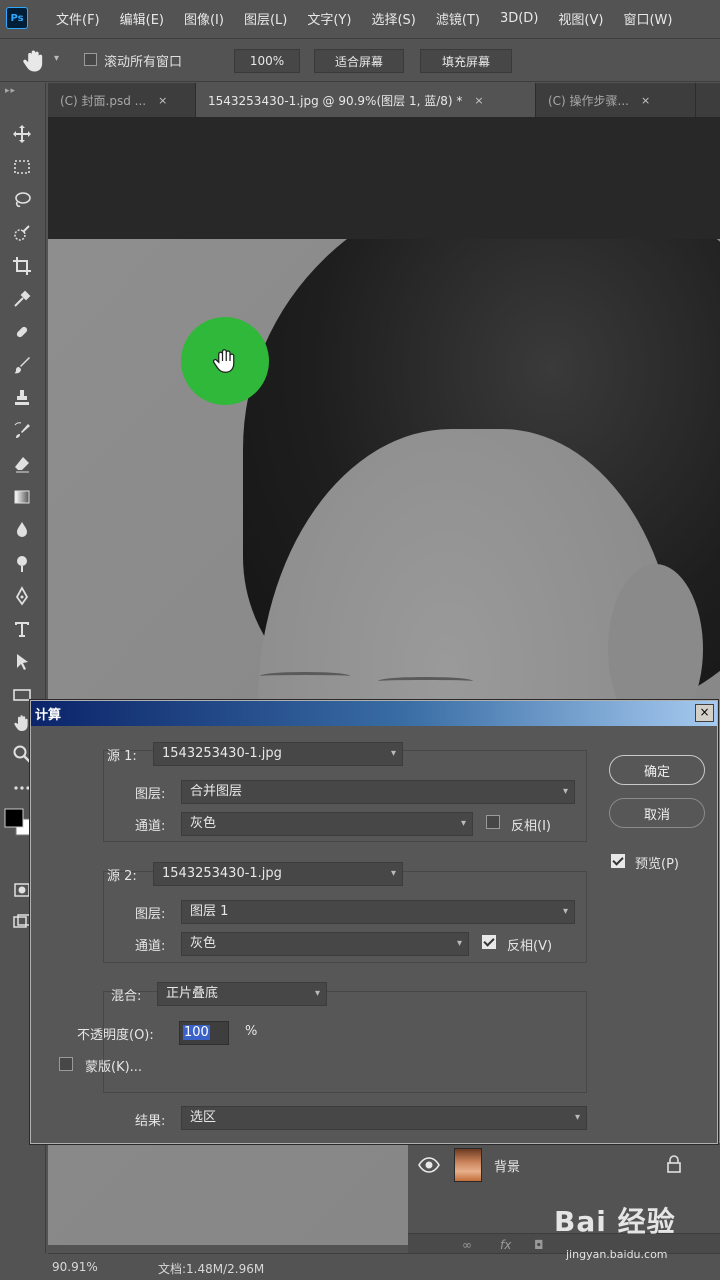 This screenshot has height=1280, width=720. Describe the element at coordinates (22, 431) in the screenshot. I see `history-brush-icon` at that location.